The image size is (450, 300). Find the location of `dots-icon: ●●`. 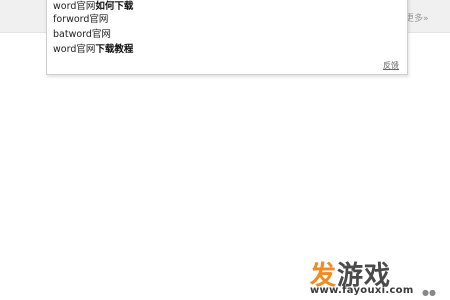

dots-icon: ●● is located at coordinates (429, 292).